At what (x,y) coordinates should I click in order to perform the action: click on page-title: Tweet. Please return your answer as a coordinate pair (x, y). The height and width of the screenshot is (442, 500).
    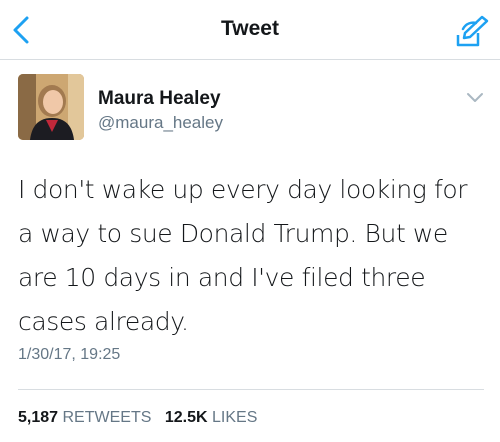
    Looking at the image, I should click on (250, 28).